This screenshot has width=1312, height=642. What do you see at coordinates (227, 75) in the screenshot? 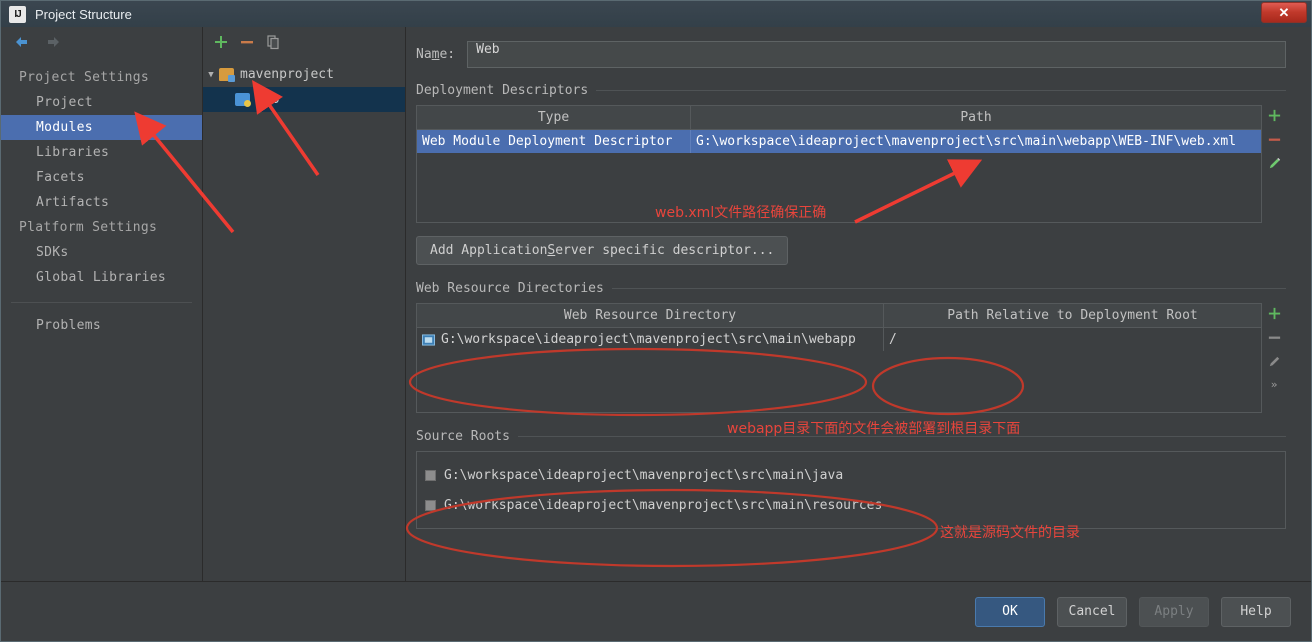
I see `folder-icon` at bounding box center [227, 75].